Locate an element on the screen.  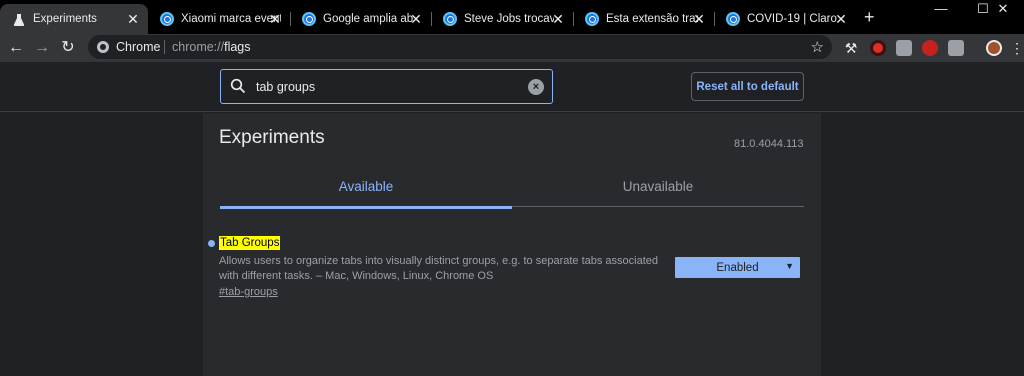
tab-unavailable: Unavailable is located at coordinates (658, 186).